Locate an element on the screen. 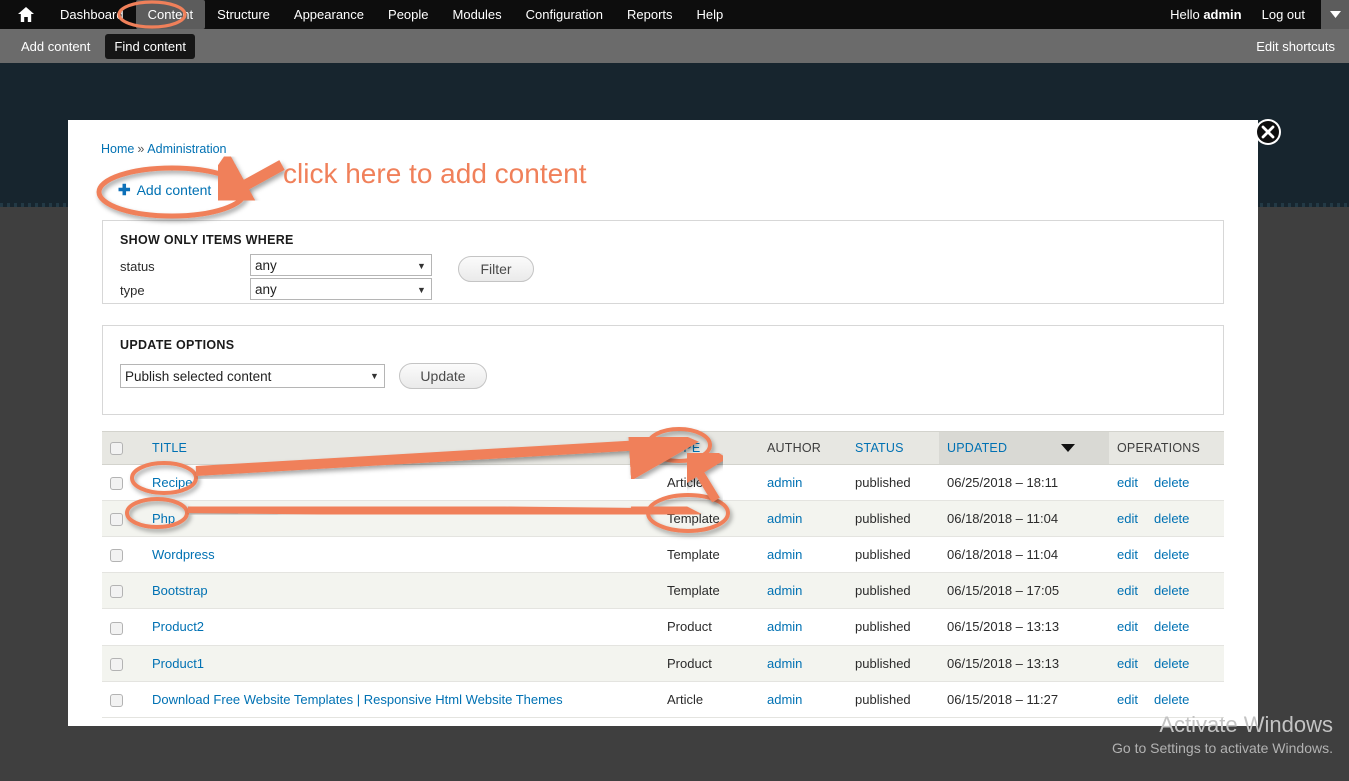 Image resolution: width=1349 pixels, height=781 pixels. cell-updated: 06/15/2018 – 11:27 is located at coordinates (1024, 699).